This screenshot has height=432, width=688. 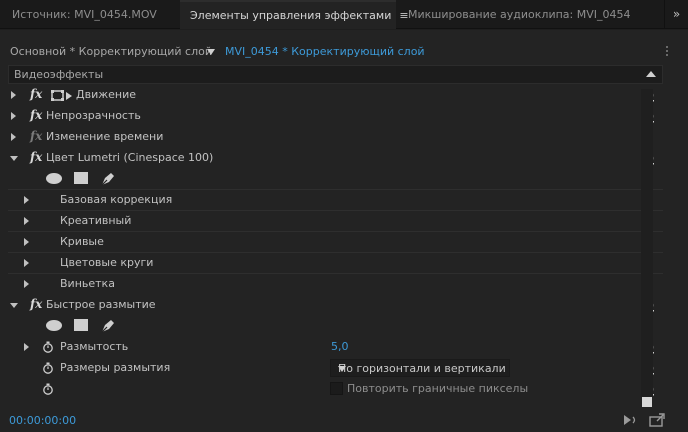 I want to click on effect-row-lumetri: fx Цвет Lumetri (Cinespace 100), so click(x=335, y=158).